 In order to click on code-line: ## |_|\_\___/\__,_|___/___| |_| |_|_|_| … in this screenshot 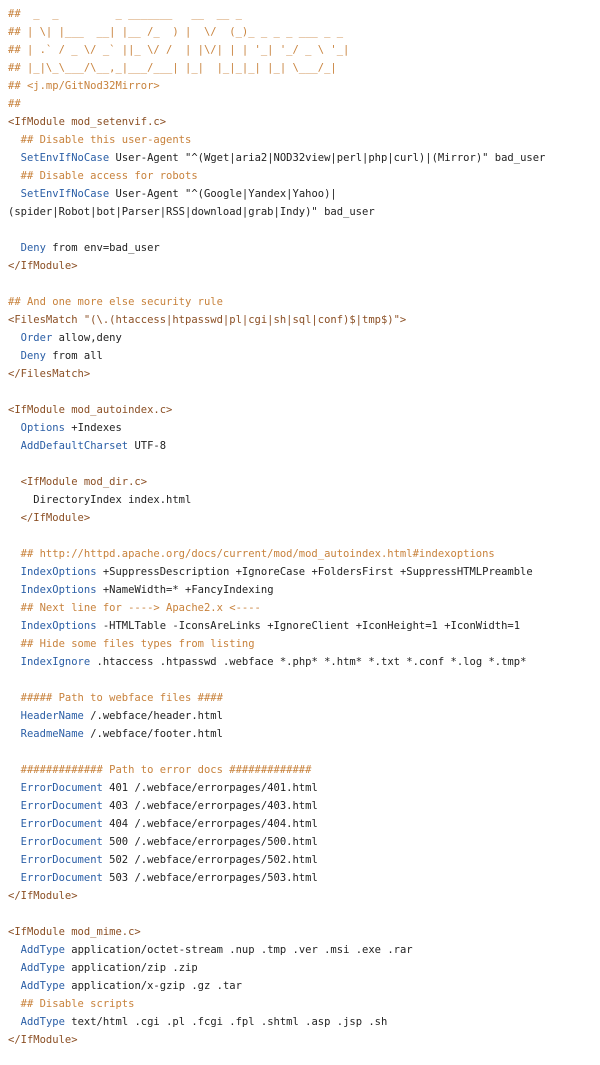, I will do `click(179, 68)`.